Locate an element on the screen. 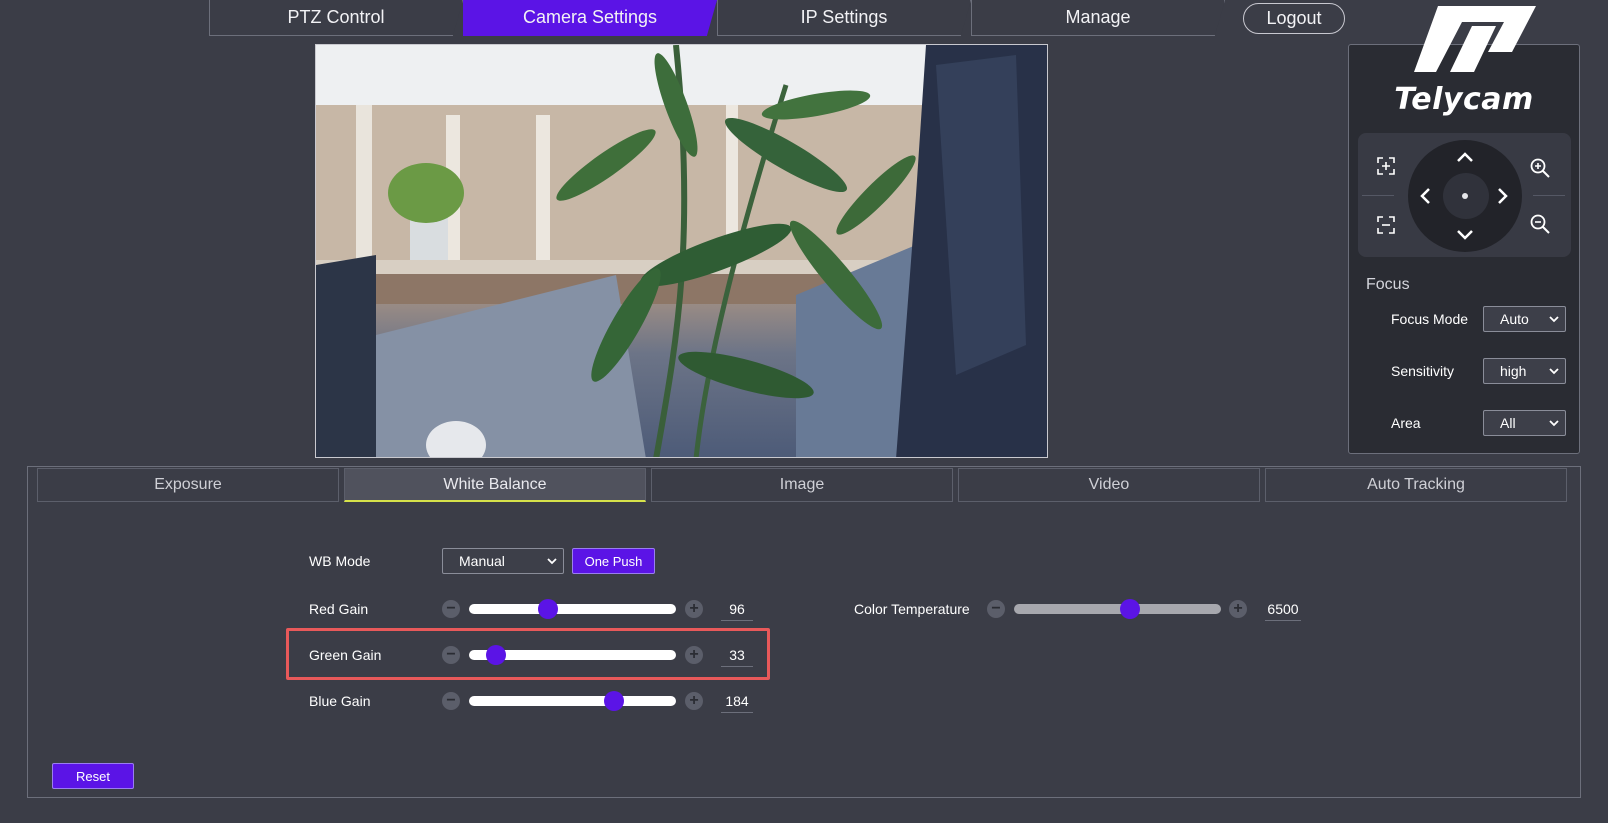 The height and width of the screenshot is (823, 1608). red-gain-increase-button: + is located at coordinates (694, 609).